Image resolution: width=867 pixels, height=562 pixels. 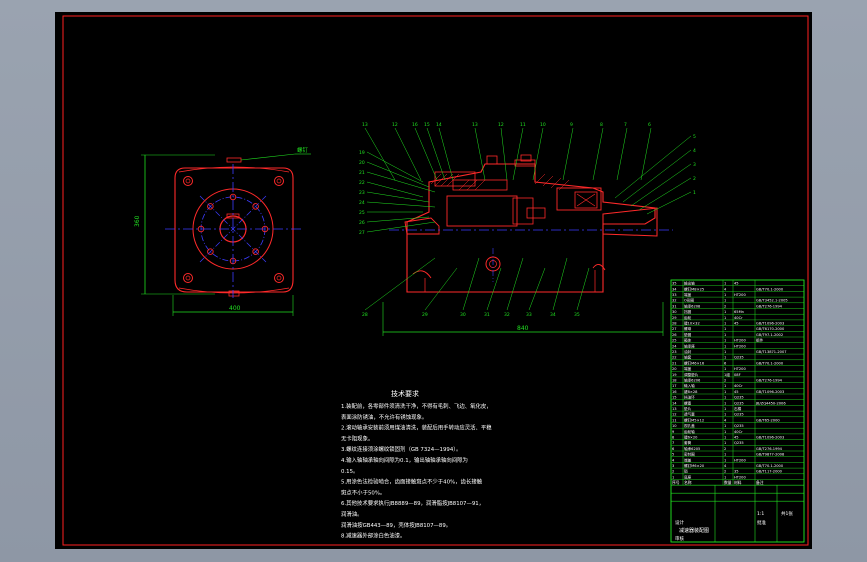 What do you see at coordinates (601, 125) in the screenshot?
I see `leader-label: 8` at bounding box center [601, 125].